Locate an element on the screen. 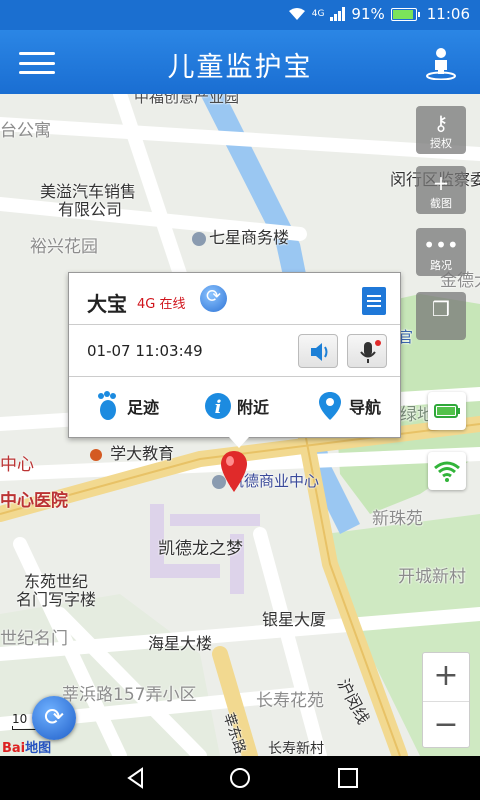 Image resolution: width=480 pixels, height=800 pixels. map-label: 名门写字楼 is located at coordinates (56, 599).